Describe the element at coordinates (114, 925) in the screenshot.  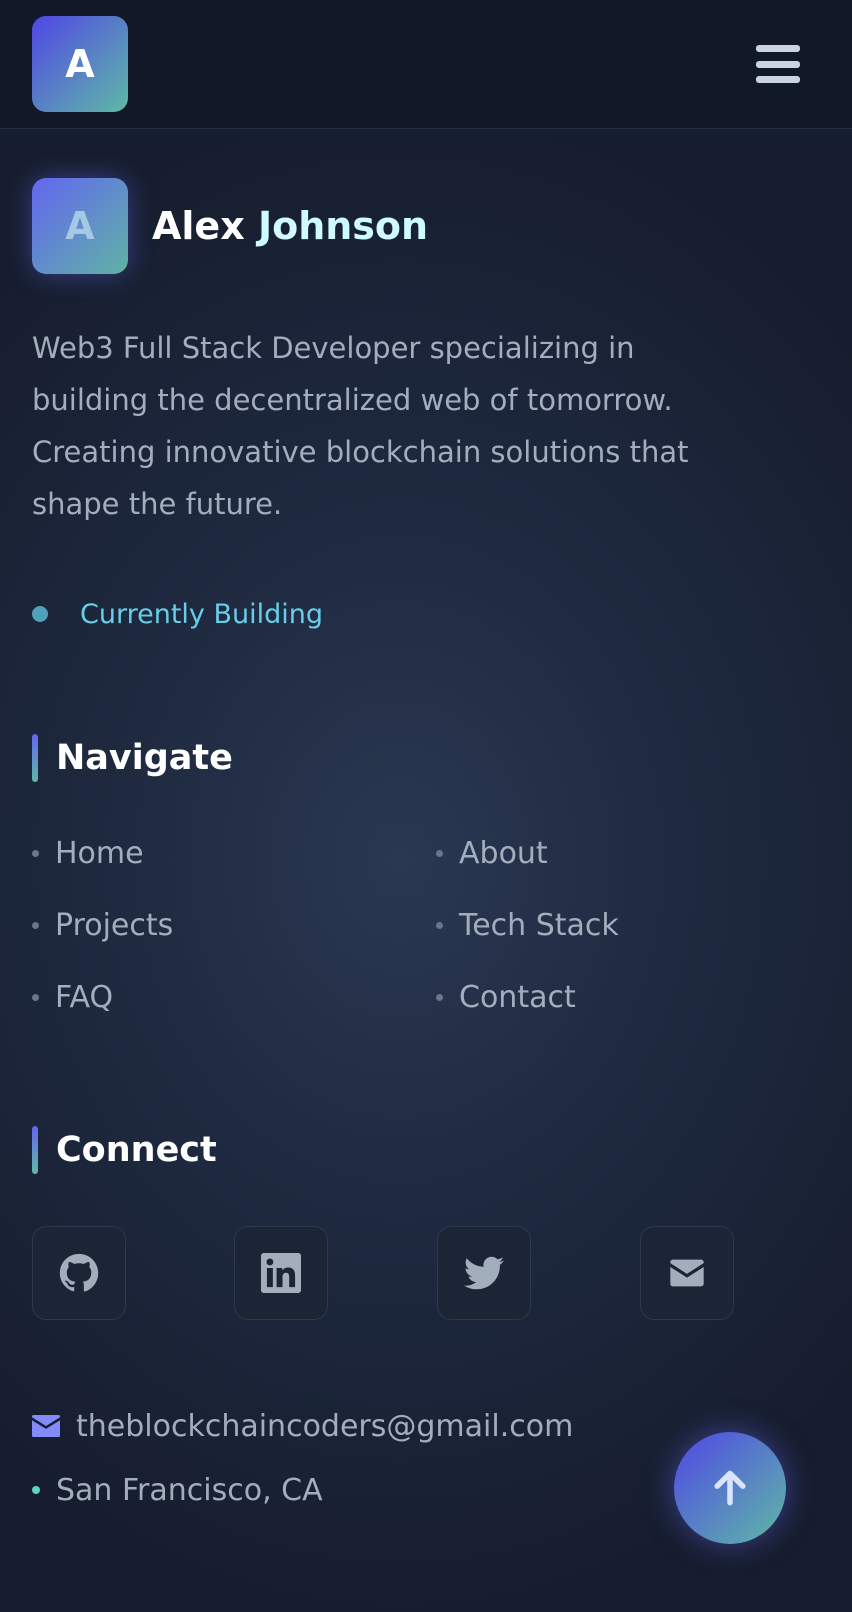
I see `nav-link-label: Projects` at that location.